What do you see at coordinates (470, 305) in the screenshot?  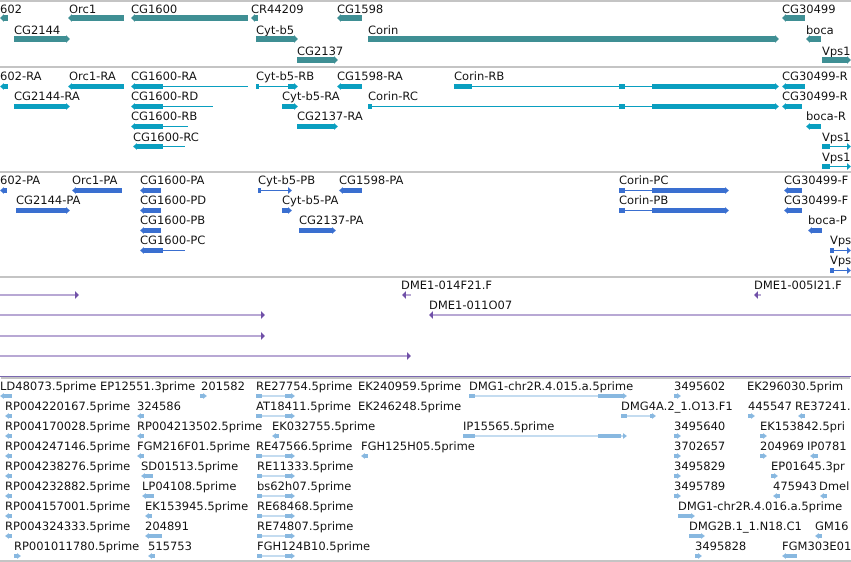 I see `feature-label: DME1-011O07` at bounding box center [470, 305].